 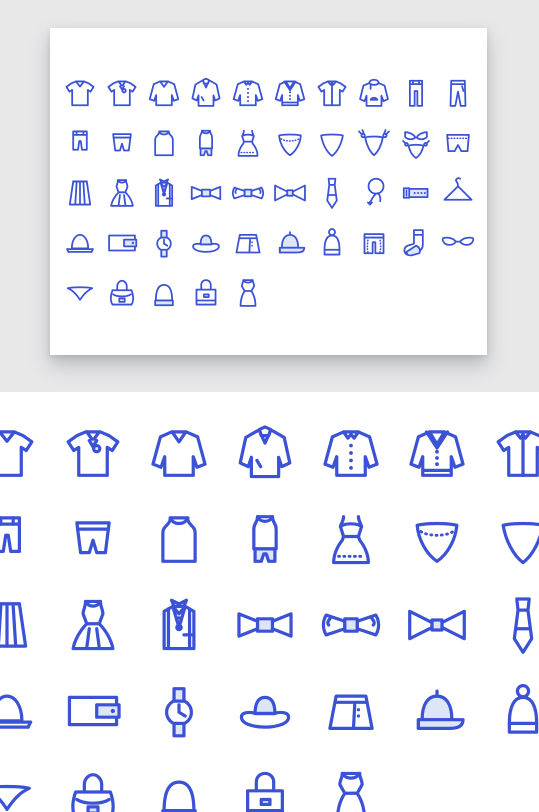 What do you see at coordinates (458, 93) in the screenshot?
I see `icon-cell-trousers` at bounding box center [458, 93].